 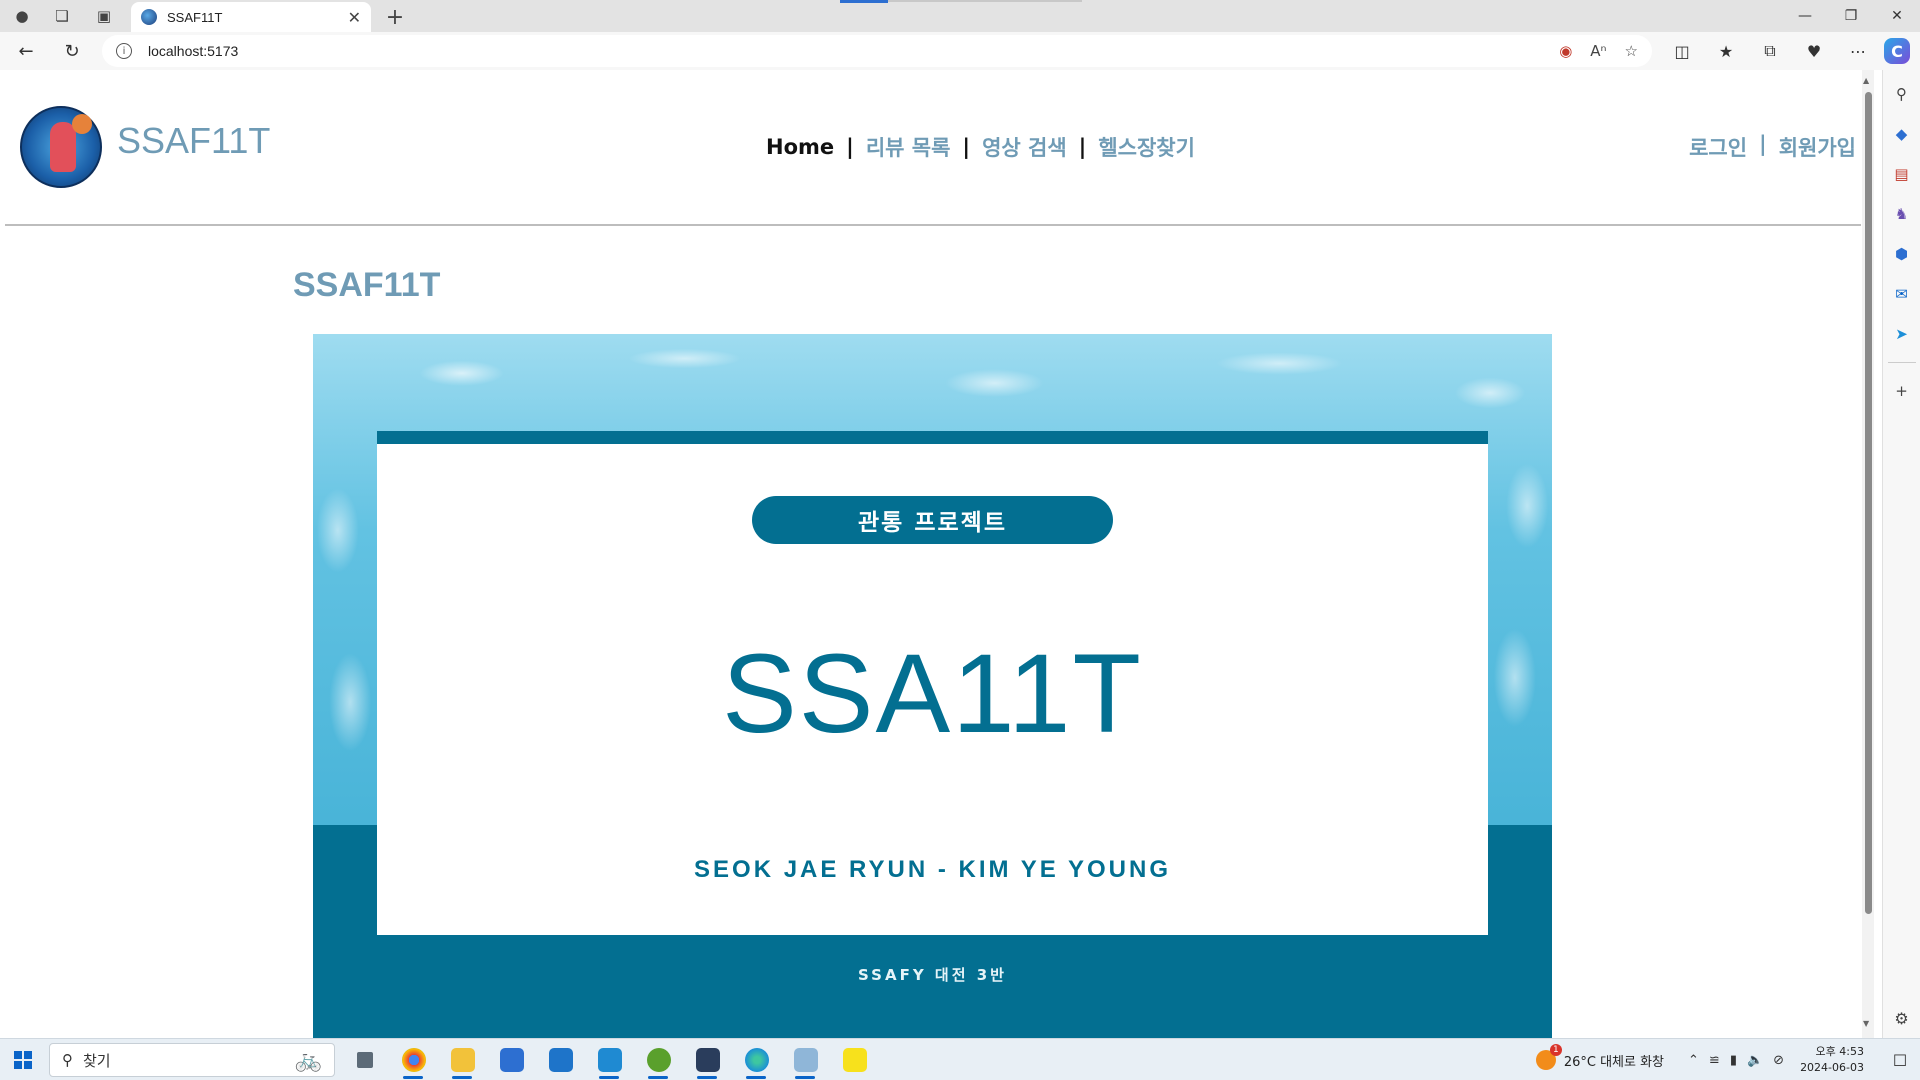 What do you see at coordinates (184, 1060) in the screenshot?
I see `taskbar-search-placeholder: 찾기` at bounding box center [184, 1060].